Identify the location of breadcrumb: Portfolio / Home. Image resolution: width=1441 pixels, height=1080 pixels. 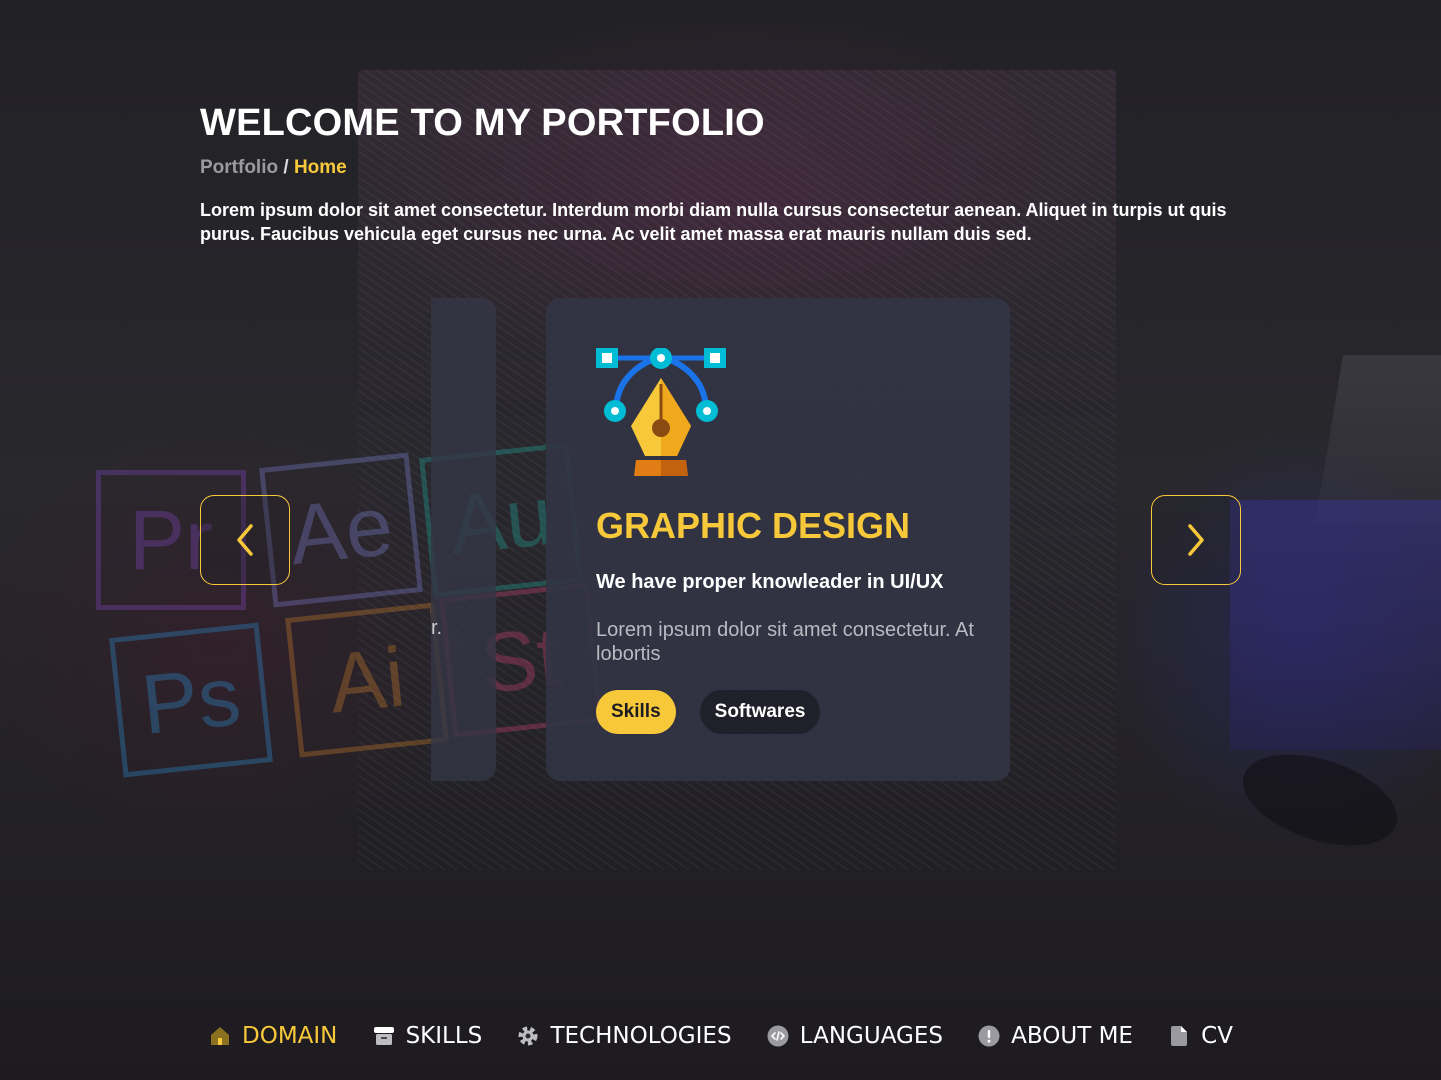
(725, 168).